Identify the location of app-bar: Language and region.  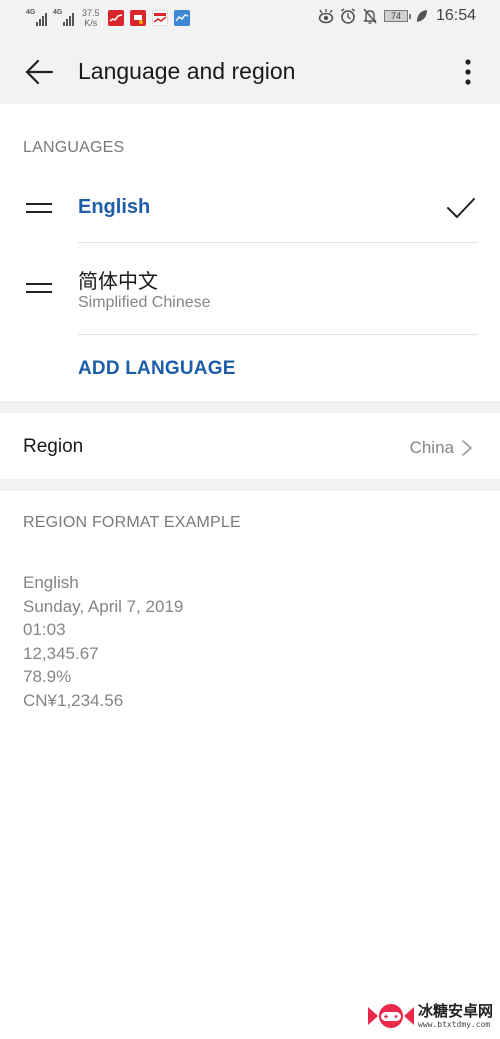
(250, 71).